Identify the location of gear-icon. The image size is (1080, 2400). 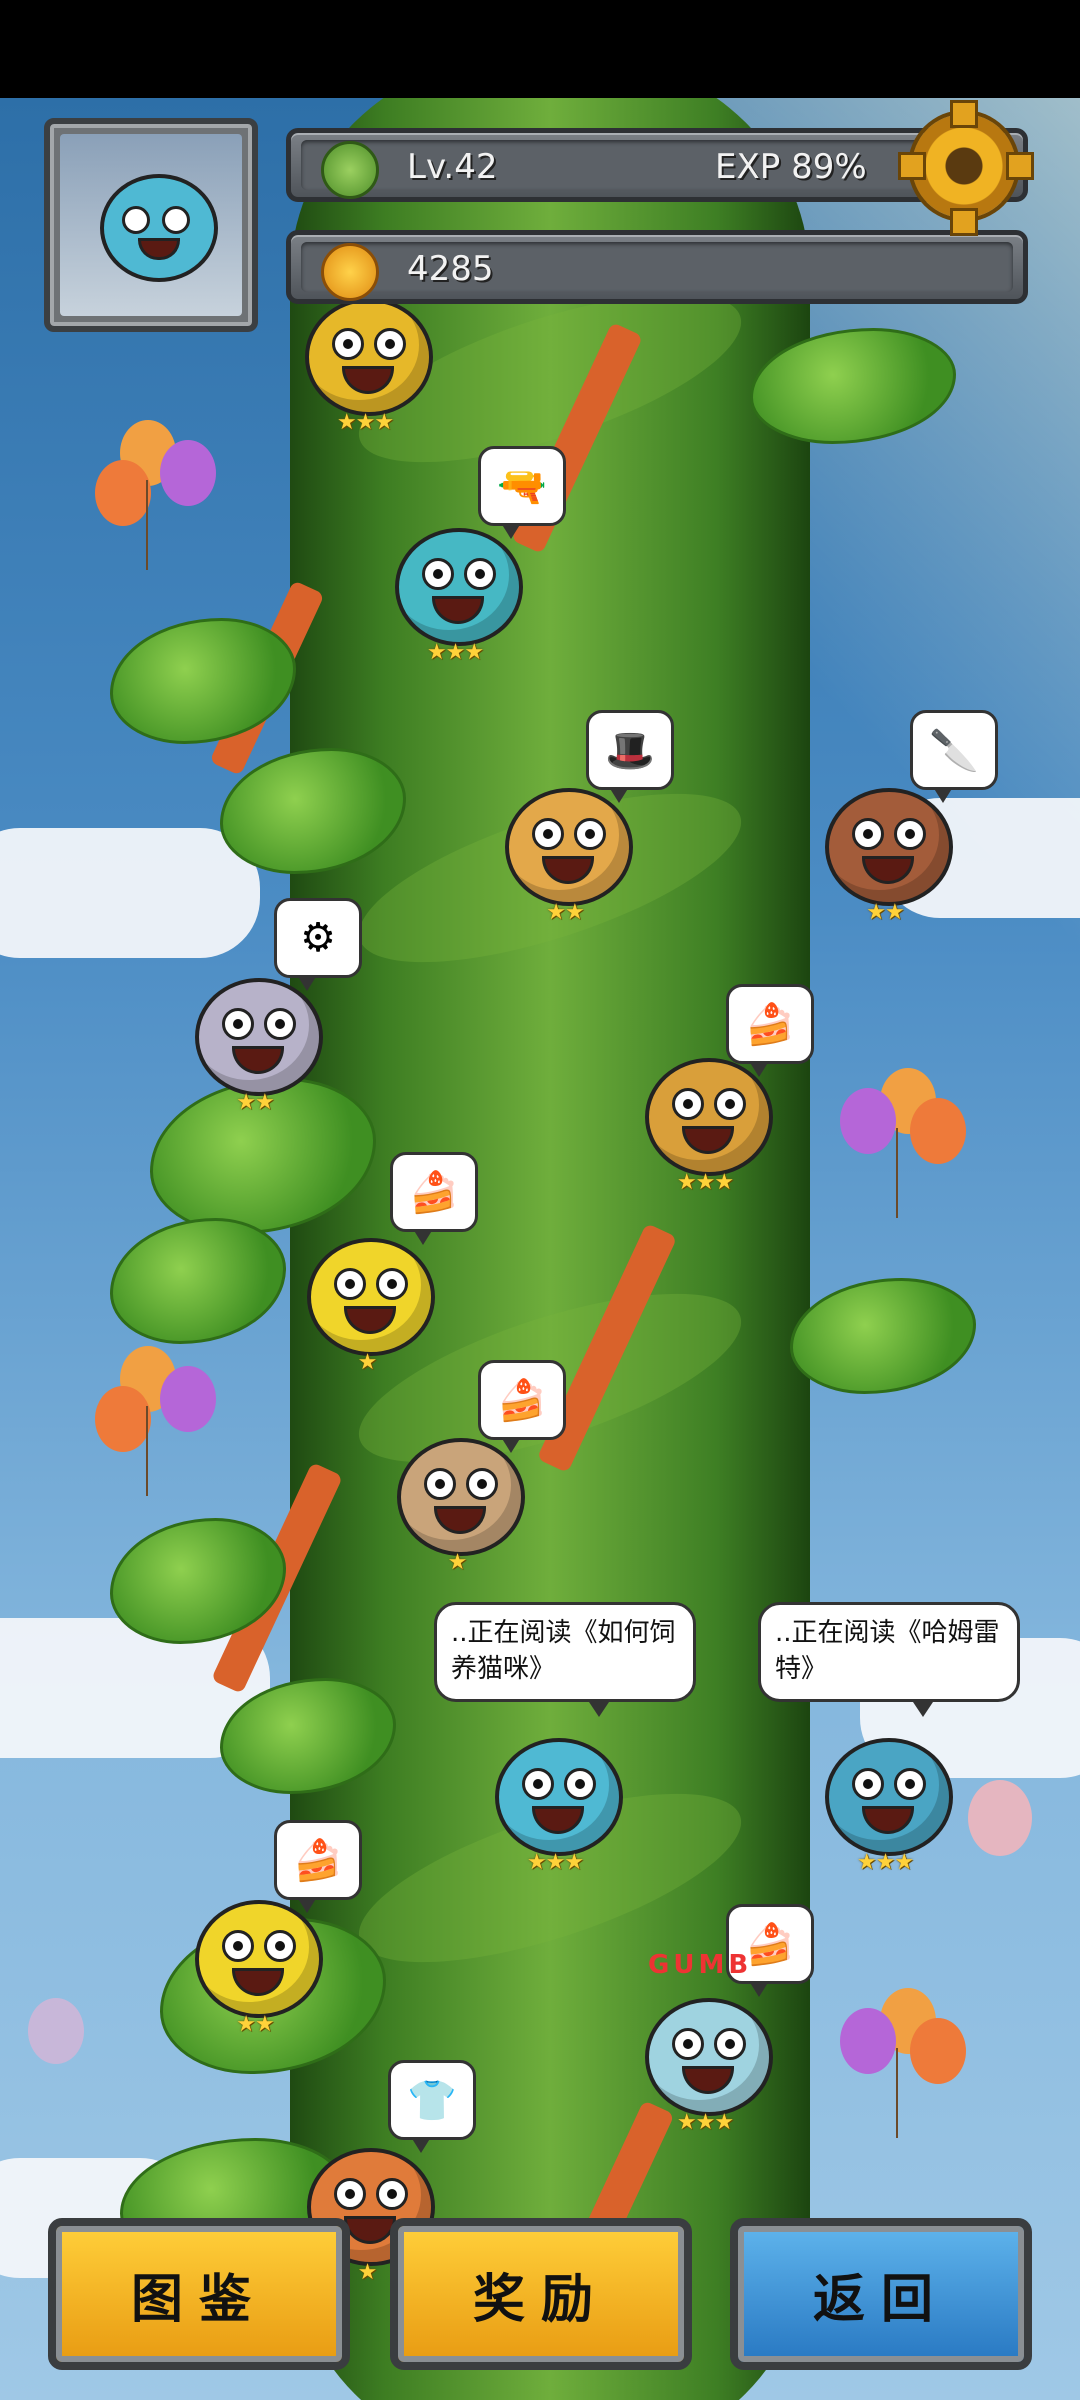
(966, 168).